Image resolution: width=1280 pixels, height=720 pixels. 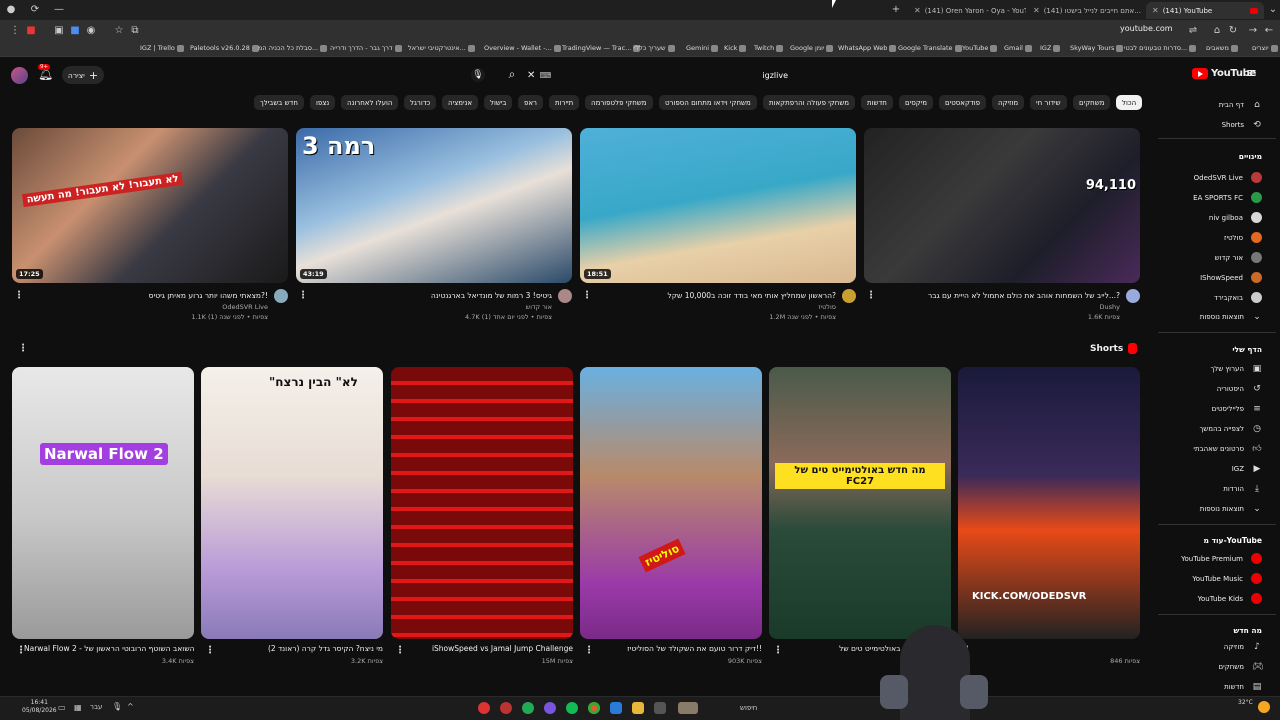 I want to click on filter-chip: מוזיקה, so click(x=1008, y=102).